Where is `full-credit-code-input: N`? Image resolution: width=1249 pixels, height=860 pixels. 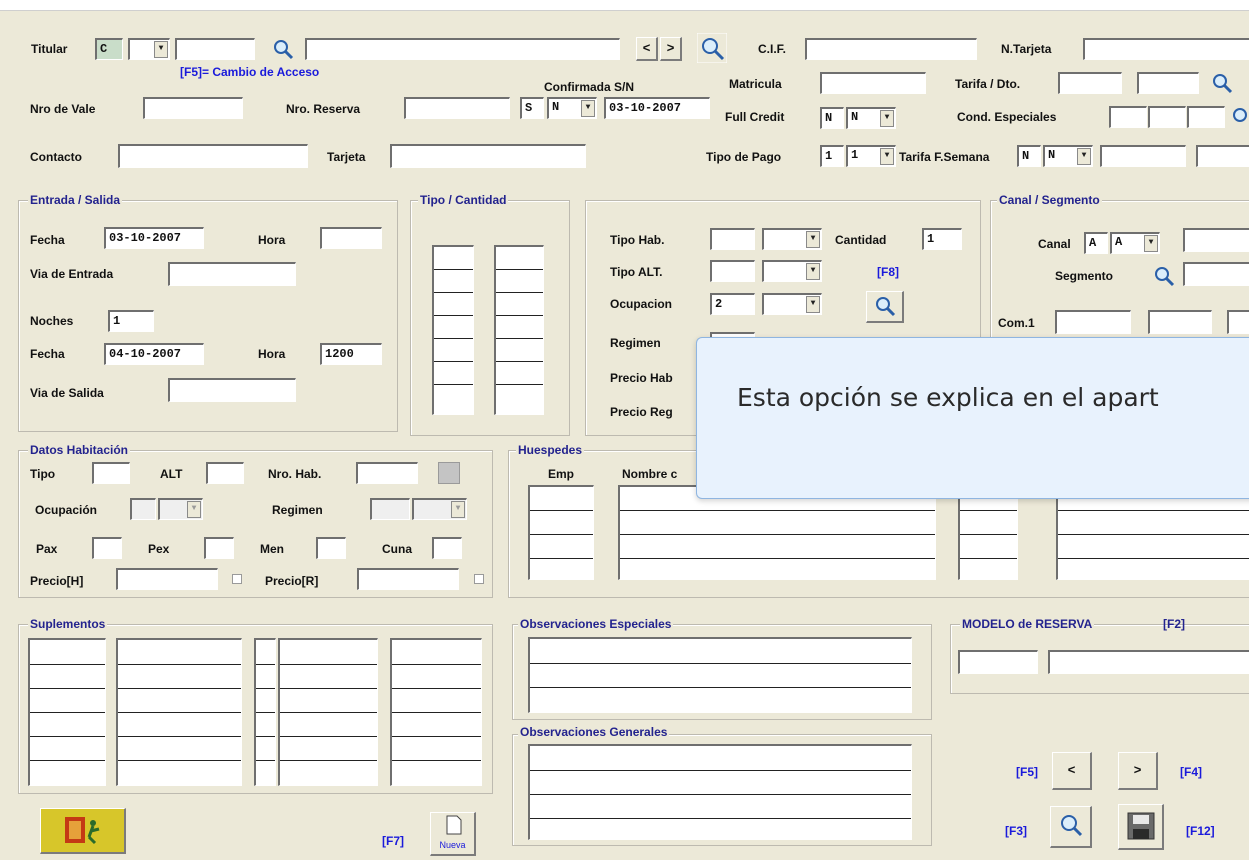
full-credit-code-input: N is located at coordinates (832, 118).